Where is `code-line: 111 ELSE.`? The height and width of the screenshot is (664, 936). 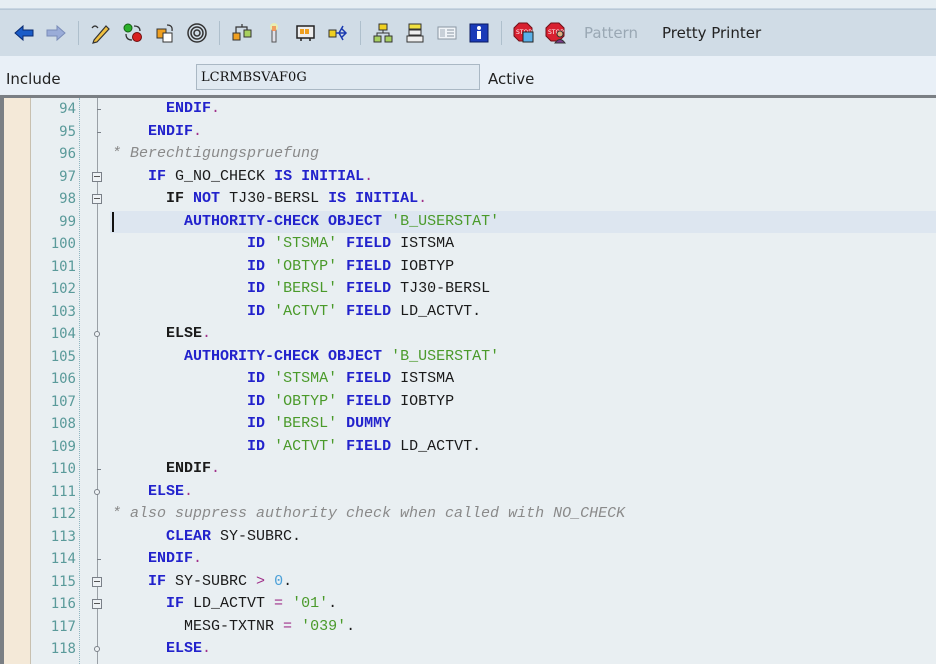
code-line: 111 ELSE. is located at coordinates (470, 492).